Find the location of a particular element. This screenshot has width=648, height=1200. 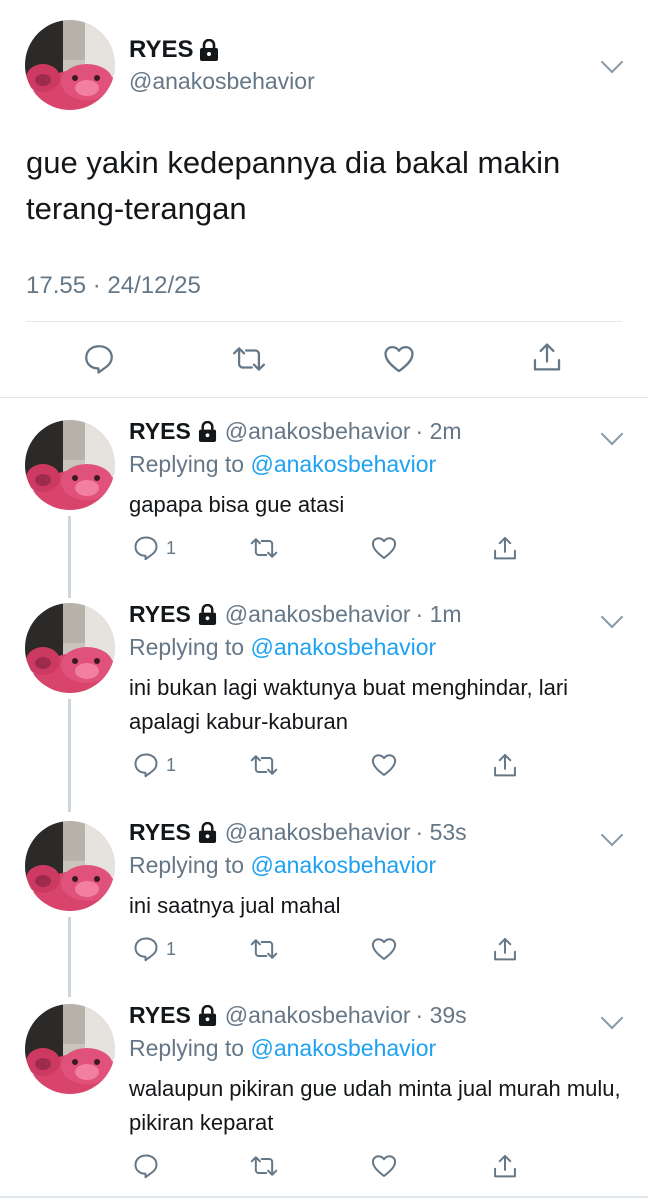

divider is located at coordinates (324, 321).